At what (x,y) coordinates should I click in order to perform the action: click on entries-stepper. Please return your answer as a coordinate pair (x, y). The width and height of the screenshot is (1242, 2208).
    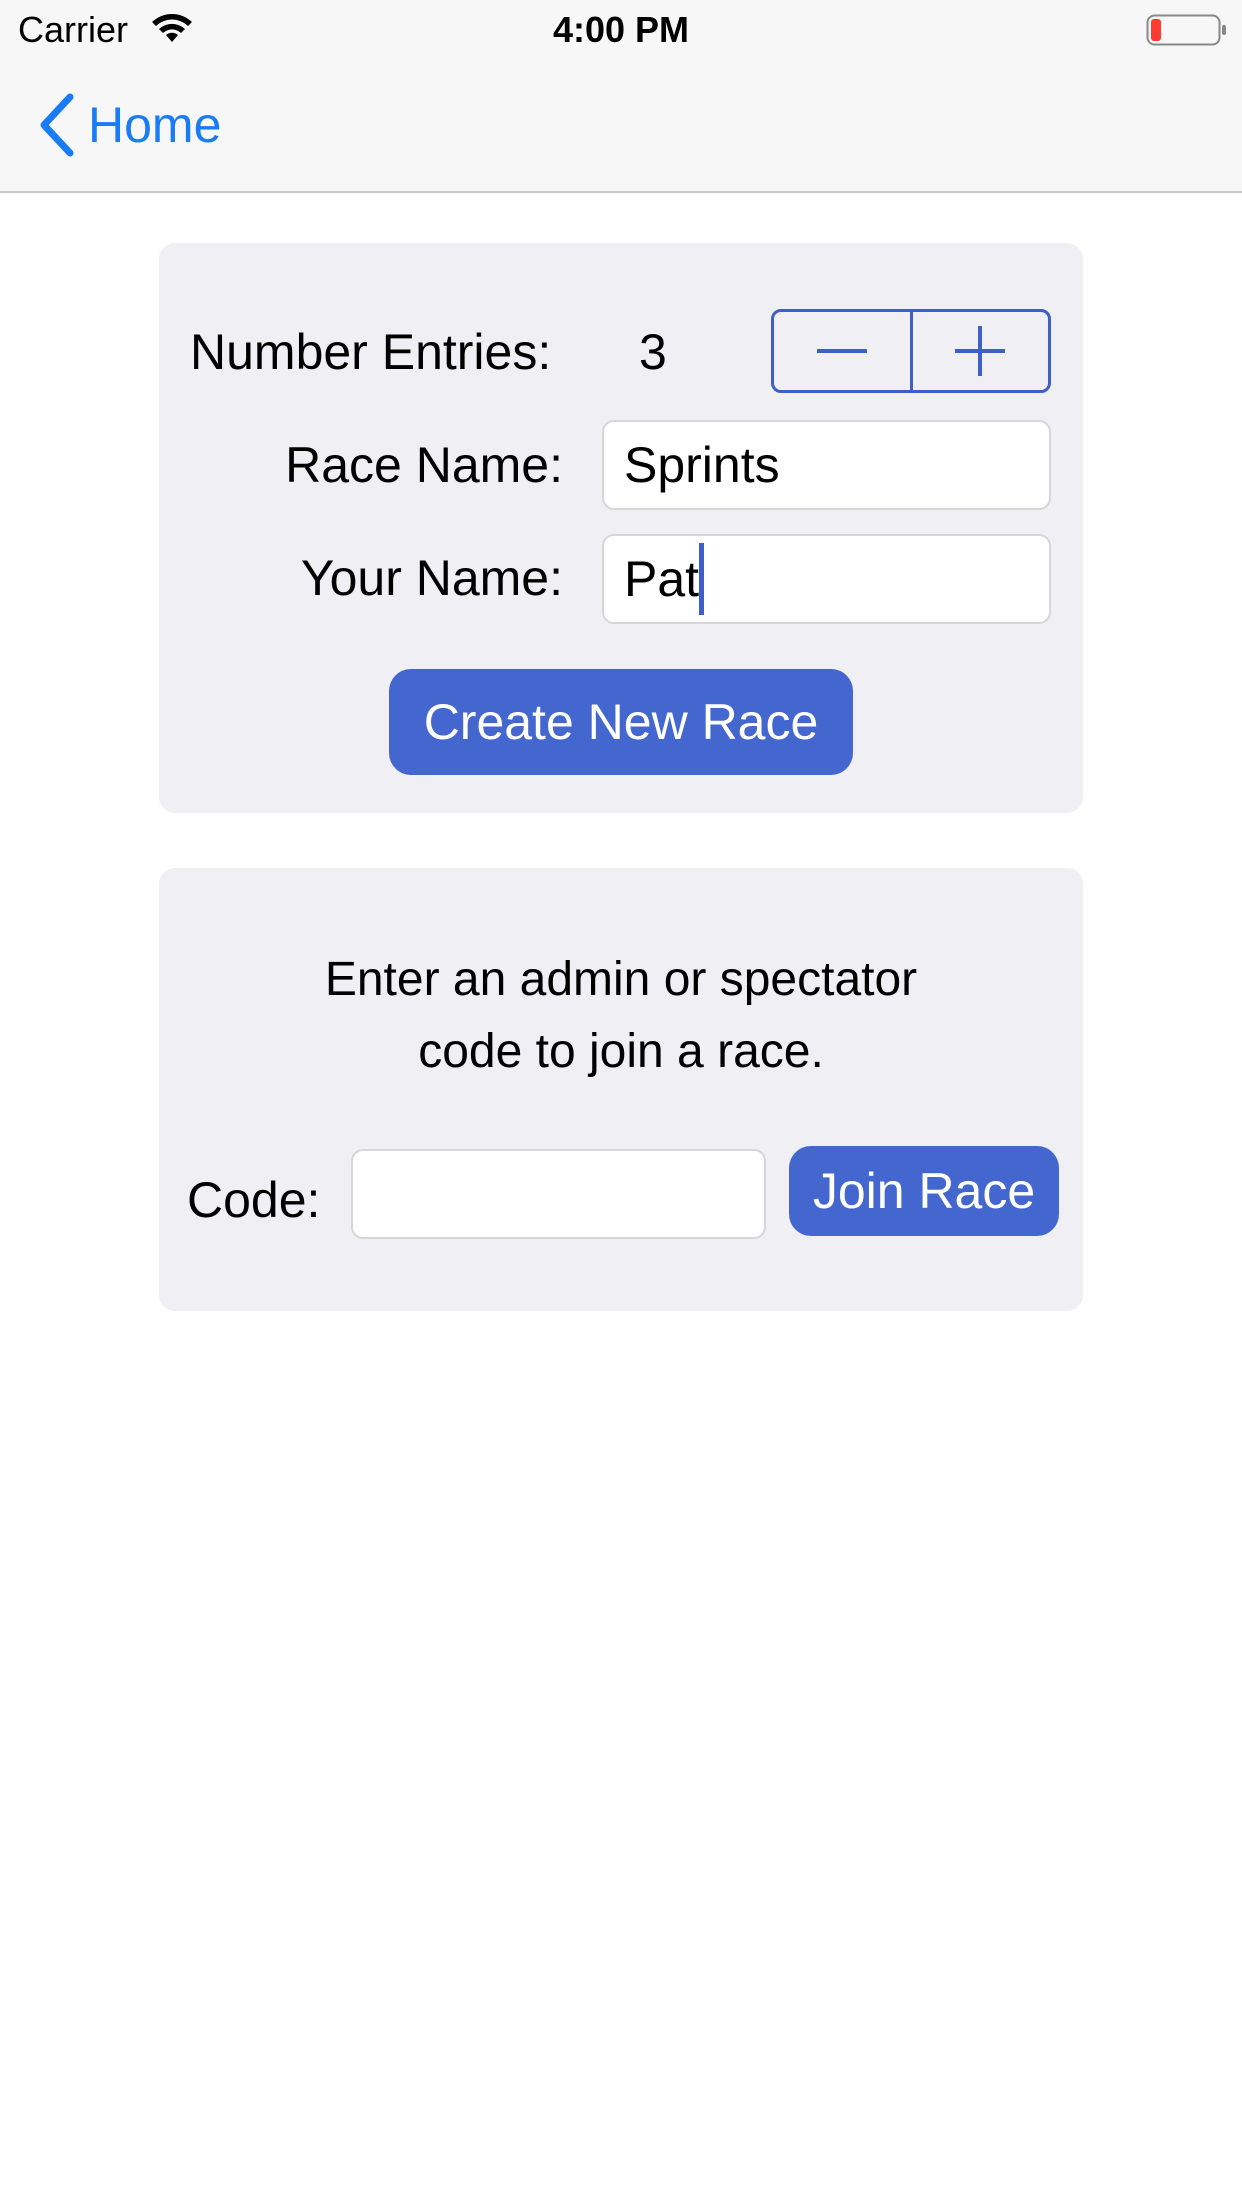
    Looking at the image, I should click on (911, 351).